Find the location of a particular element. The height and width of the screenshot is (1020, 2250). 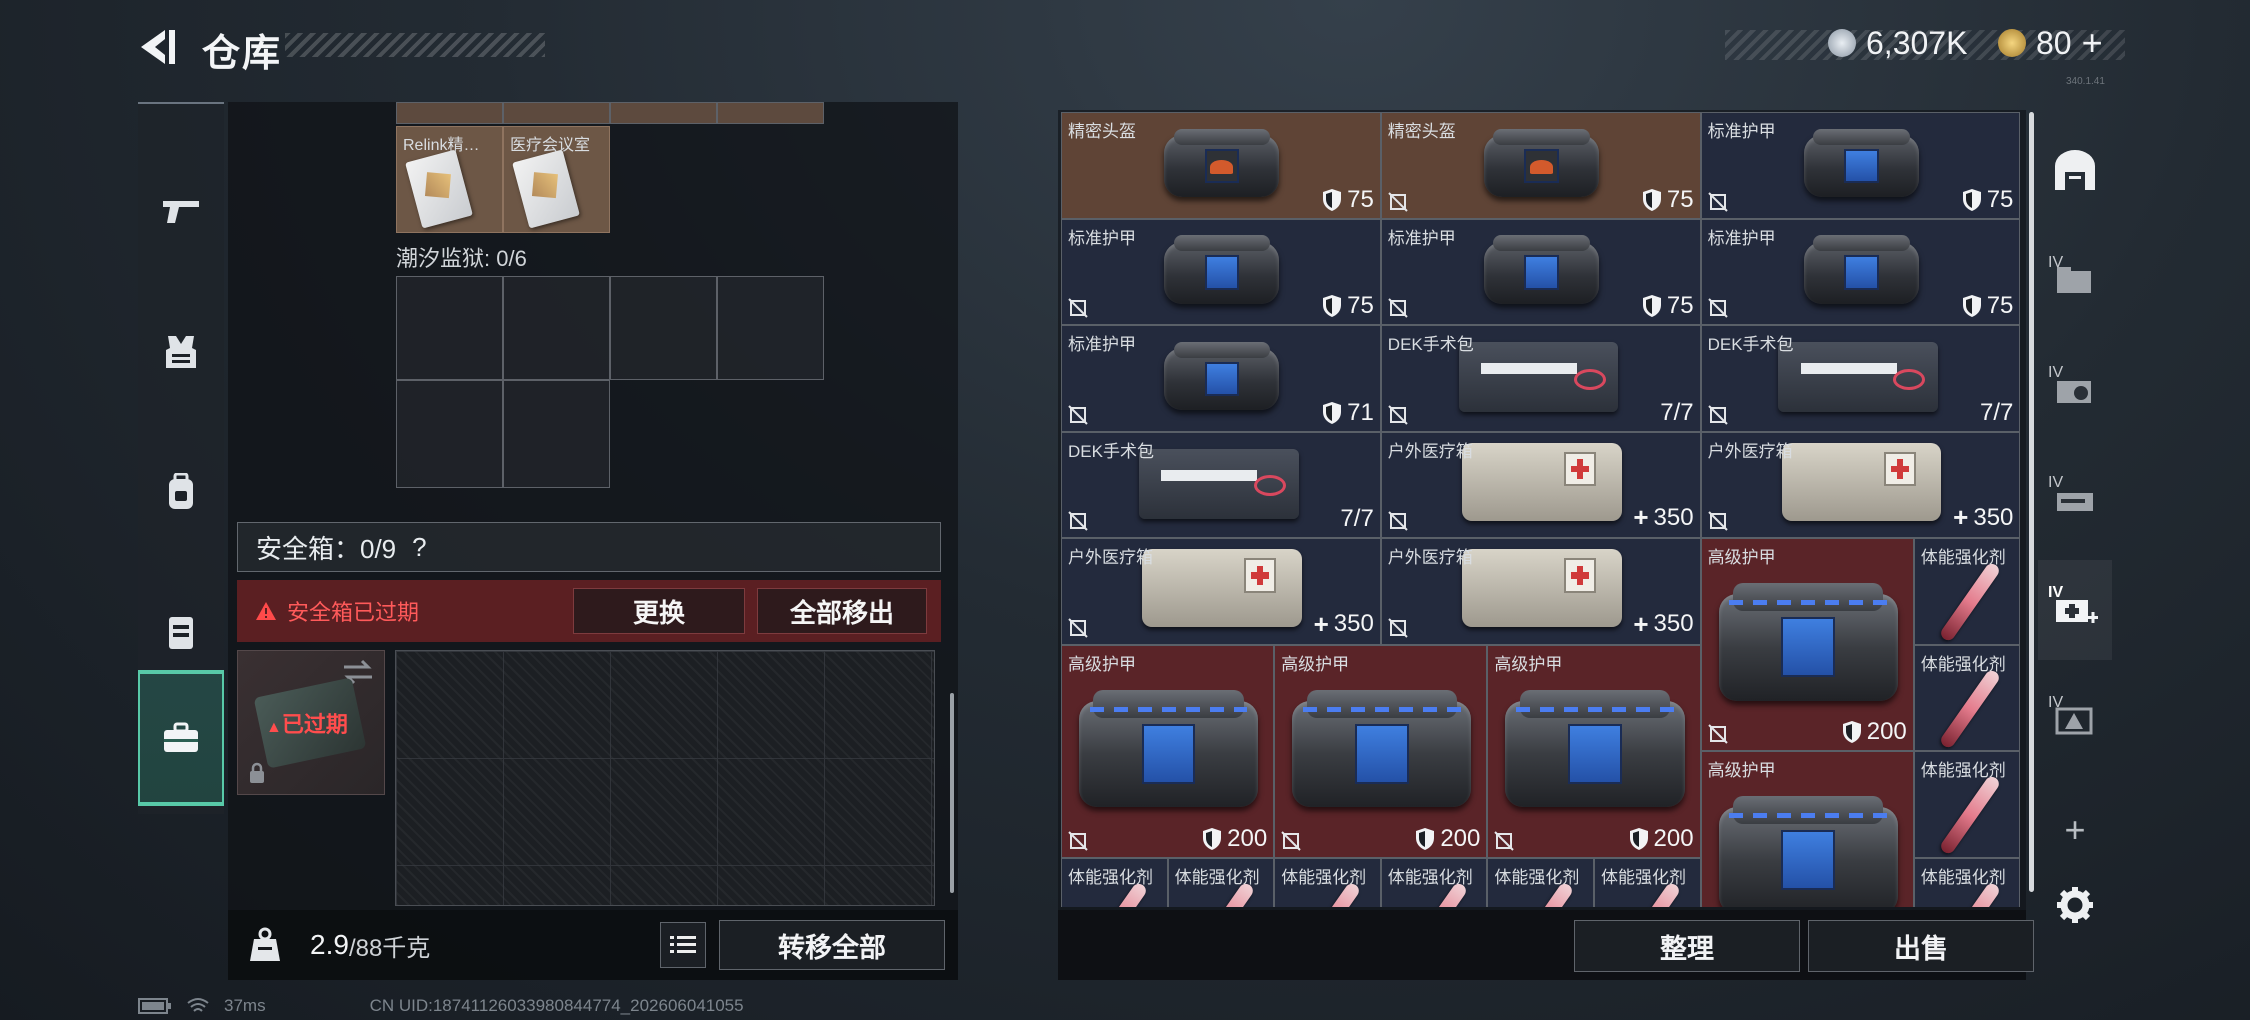

back-button is located at coordinates (160, 47).